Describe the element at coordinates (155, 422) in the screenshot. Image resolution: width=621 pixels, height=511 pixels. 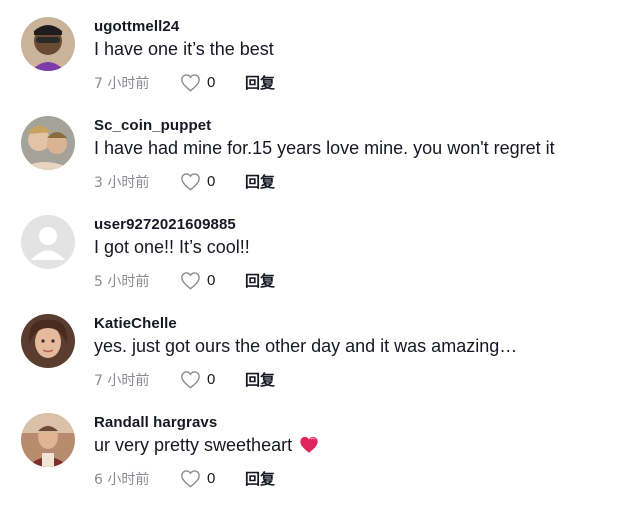
I see `comment-username: Randall hargravs` at that location.